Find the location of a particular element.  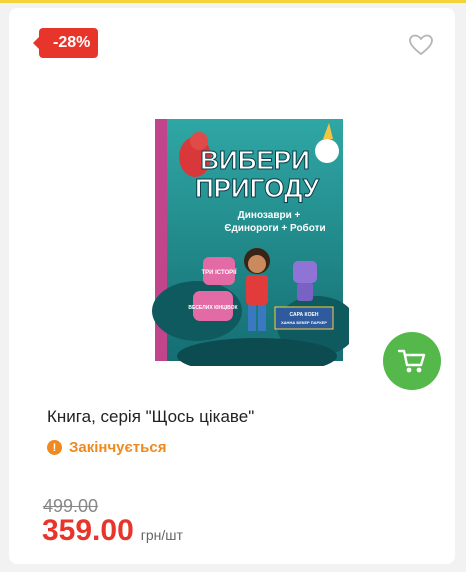

stock-status: ! Закінчується is located at coordinates (106, 447).